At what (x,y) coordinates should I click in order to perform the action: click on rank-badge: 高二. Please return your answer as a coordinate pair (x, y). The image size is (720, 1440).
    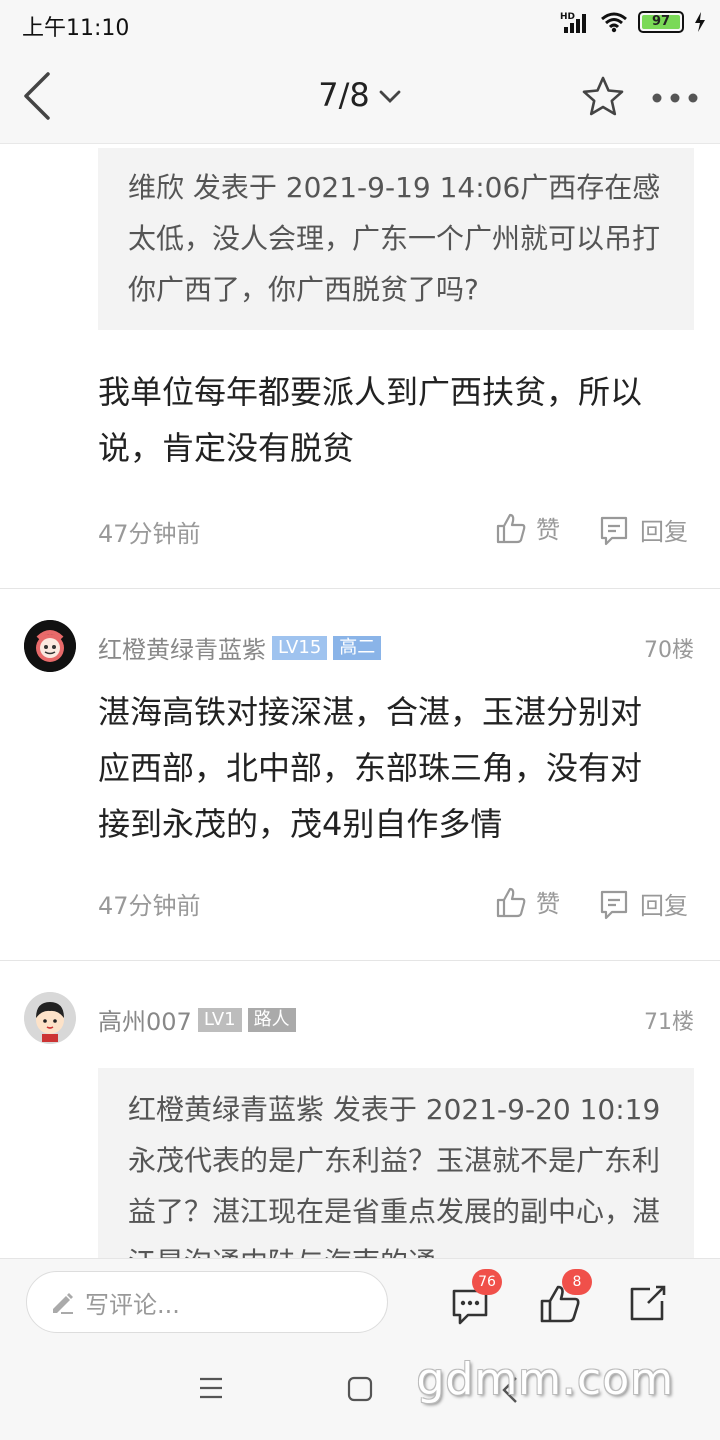
    Looking at the image, I should click on (357, 647).